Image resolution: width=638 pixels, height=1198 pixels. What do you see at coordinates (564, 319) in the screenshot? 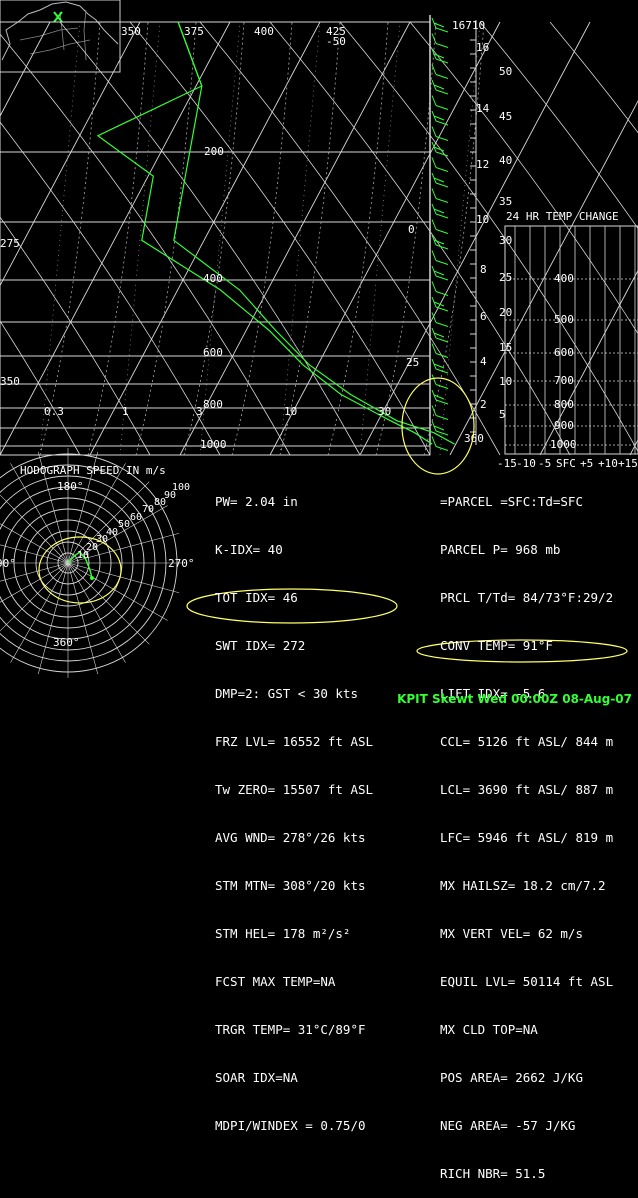
I see `tc-pressure-label: 500` at bounding box center [564, 319].